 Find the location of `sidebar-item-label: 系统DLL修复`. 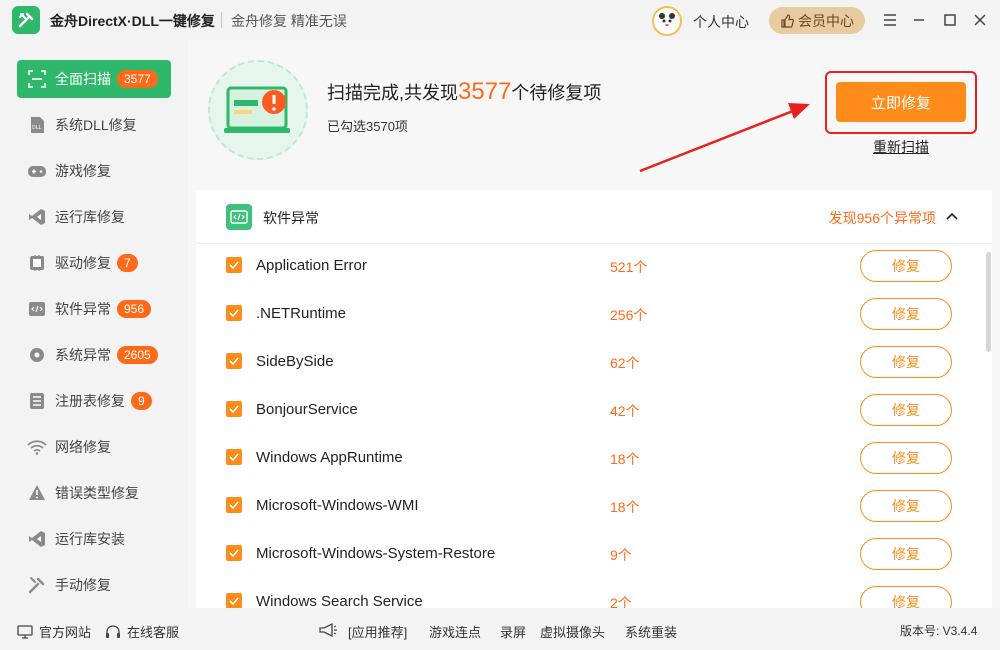

sidebar-item-label: 系统DLL修复 is located at coordinates (96, 125).